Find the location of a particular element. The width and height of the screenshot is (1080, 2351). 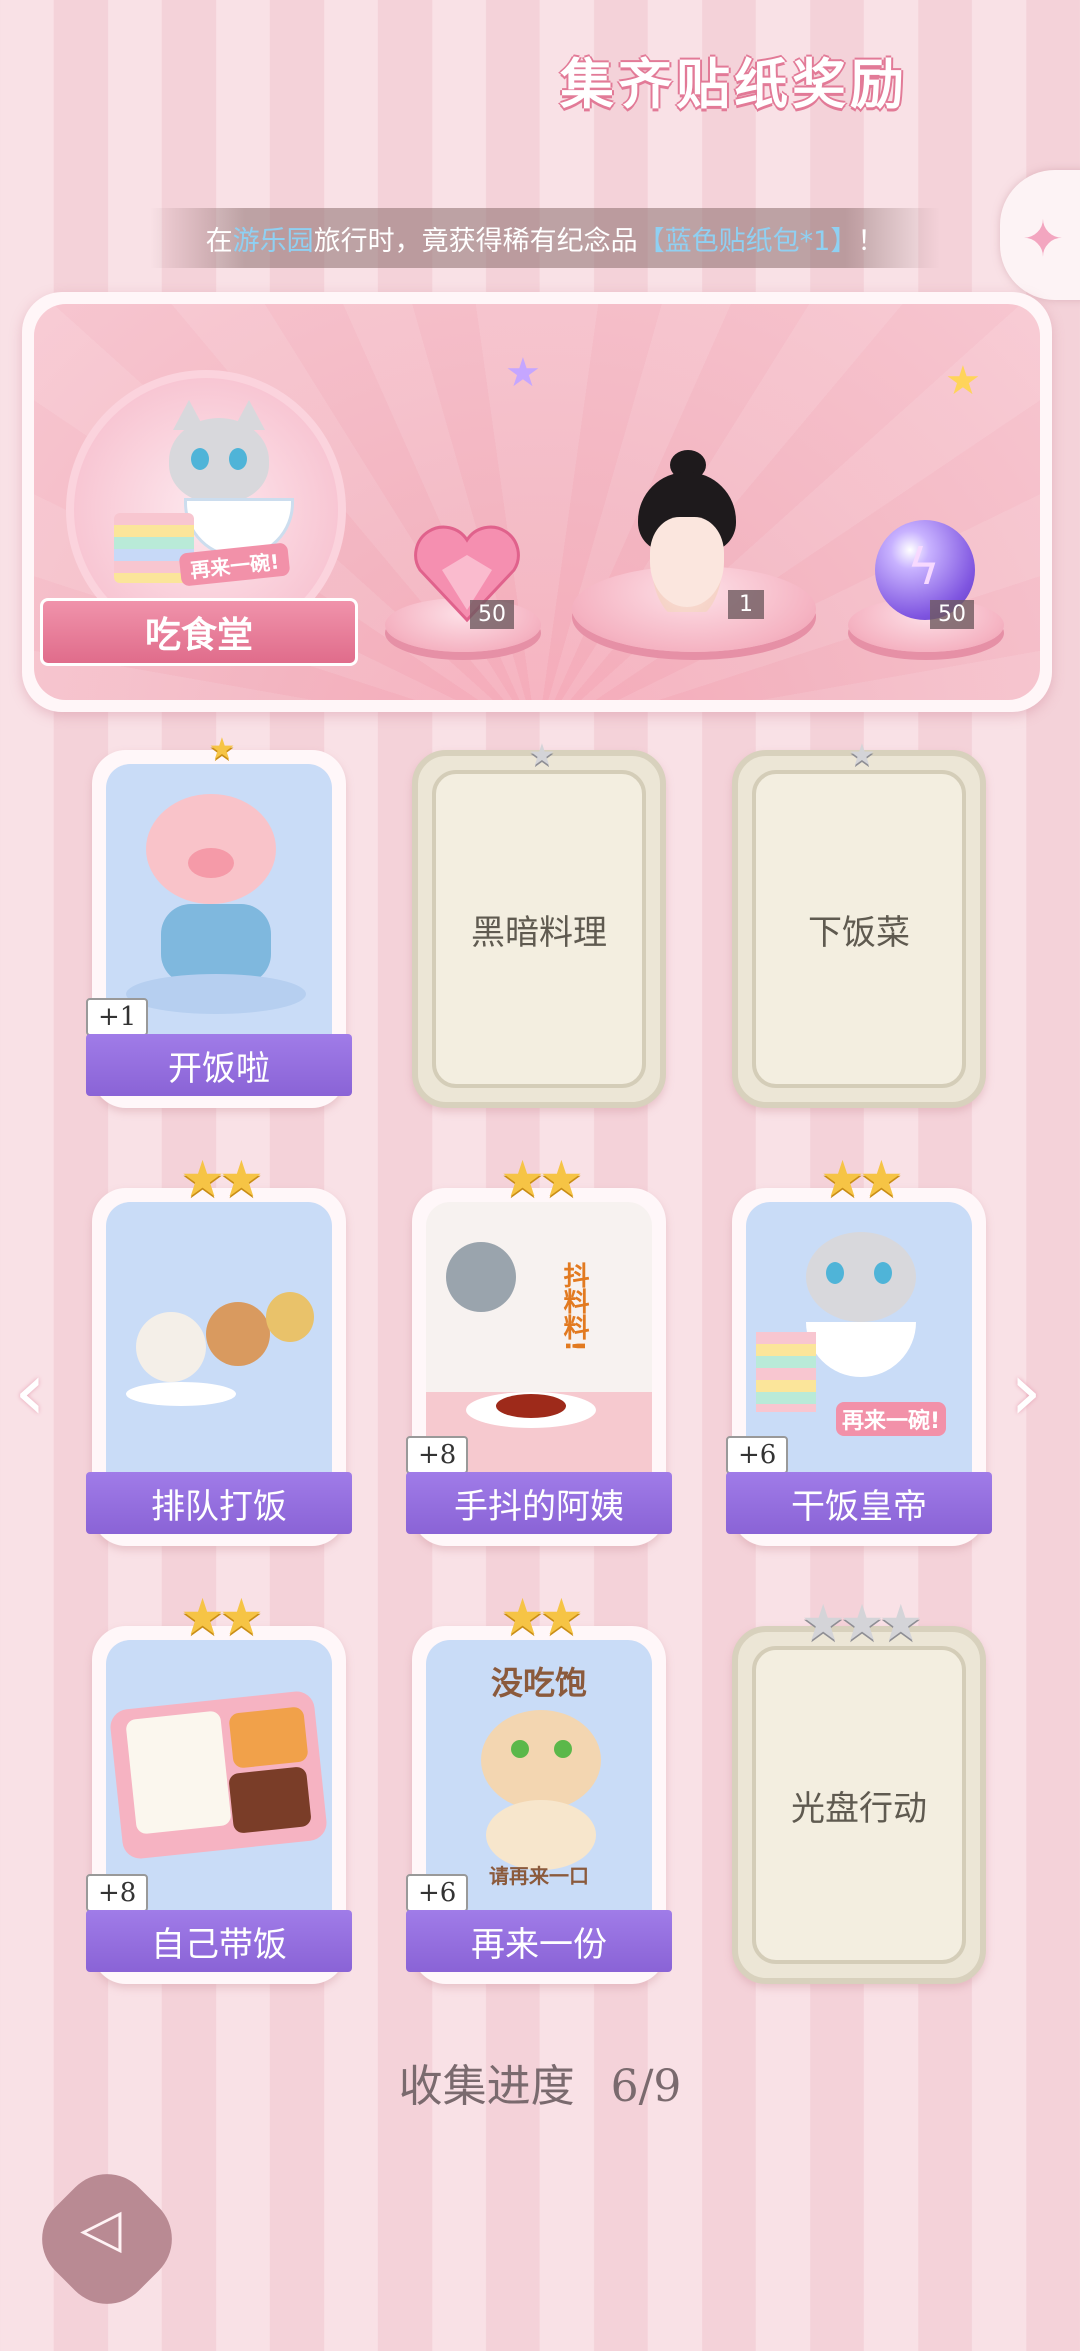

side-menu-button: ✦ is located at coordinates (1040, 235).